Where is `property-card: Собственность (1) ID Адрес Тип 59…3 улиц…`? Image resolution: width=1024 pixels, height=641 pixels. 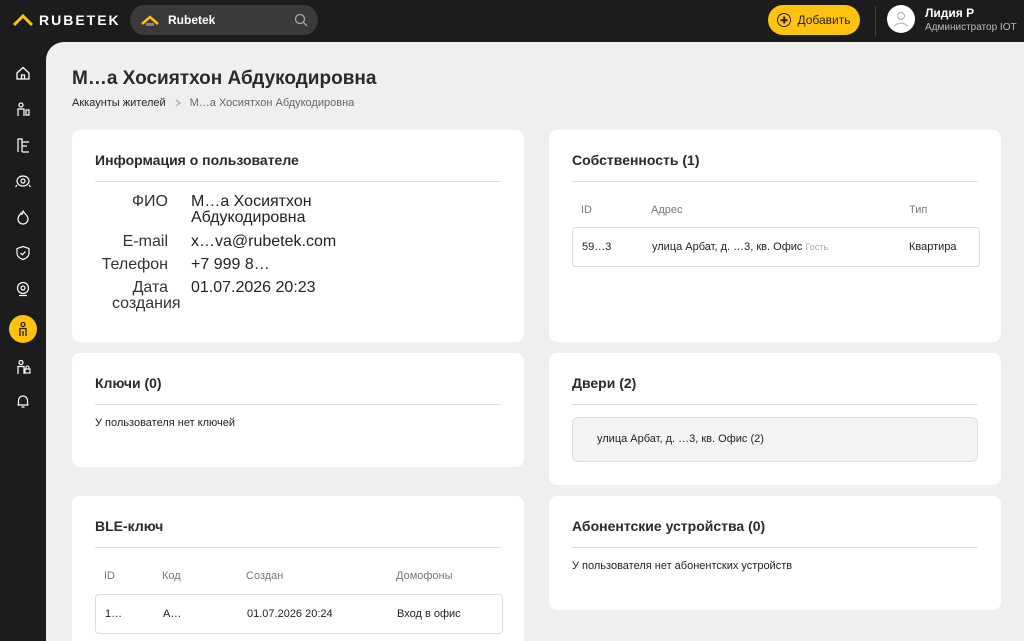
property-card: Собственность (1) ID Адрес Тип 59…3 улиц… is located at coordinates (775, 236).